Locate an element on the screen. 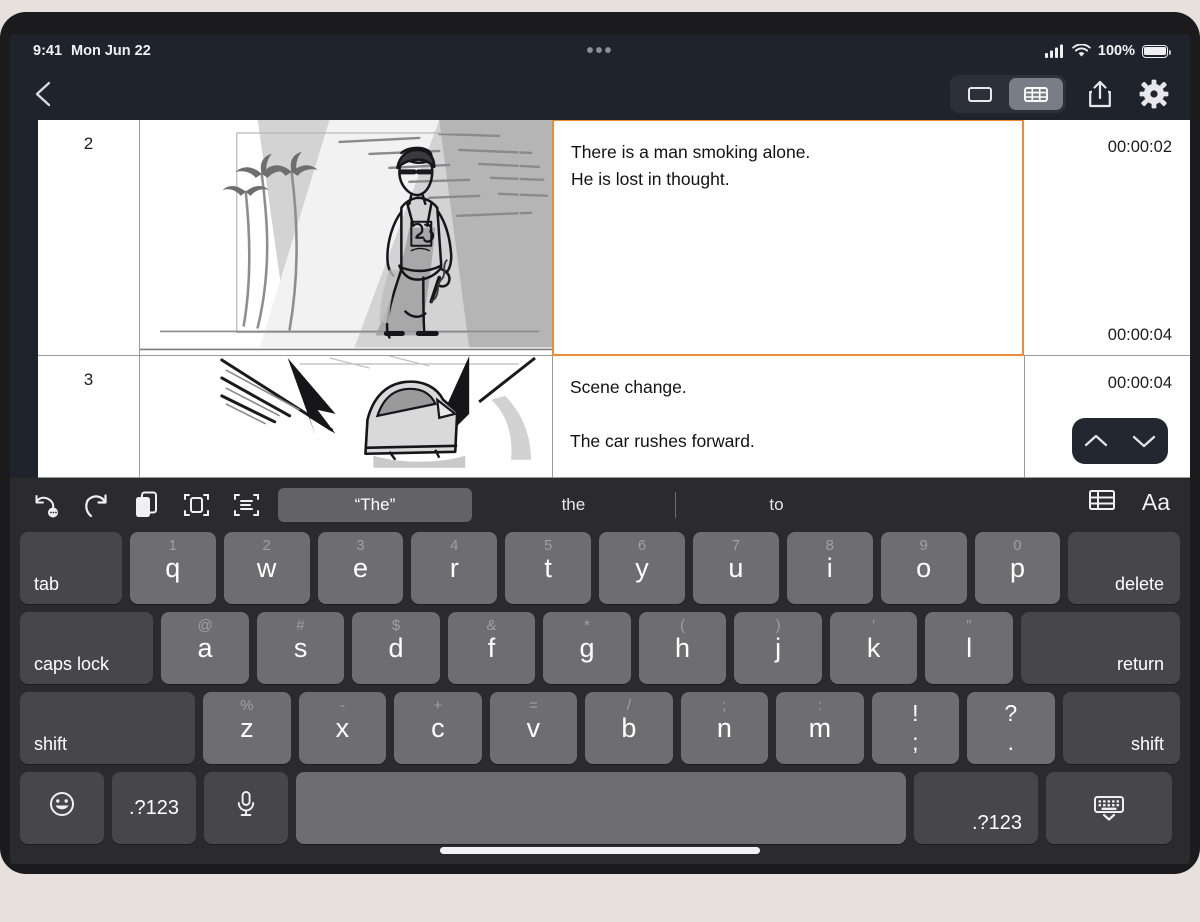 The height and width of the screenshot is (922, 1200). row-text-cell: Scene change. The car rushes forward. is located at coordinates (789, 417).